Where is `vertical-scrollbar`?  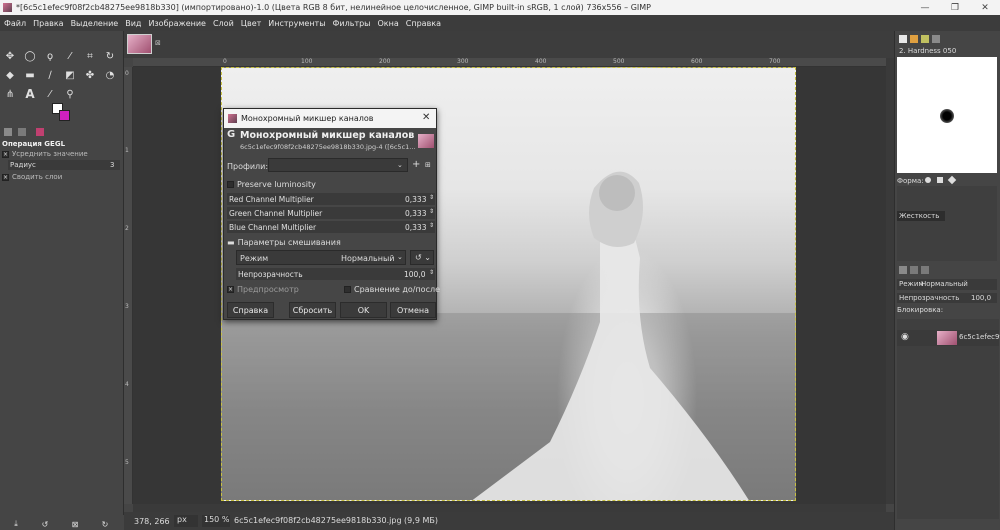 vertical-scrollbar is located at coordinates (890, 281).